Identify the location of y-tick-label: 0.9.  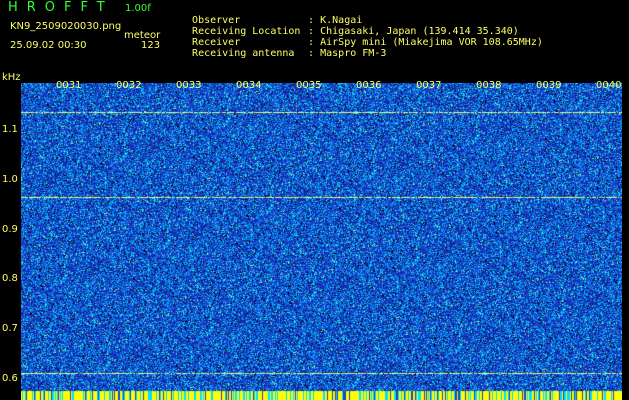
(10, 229).